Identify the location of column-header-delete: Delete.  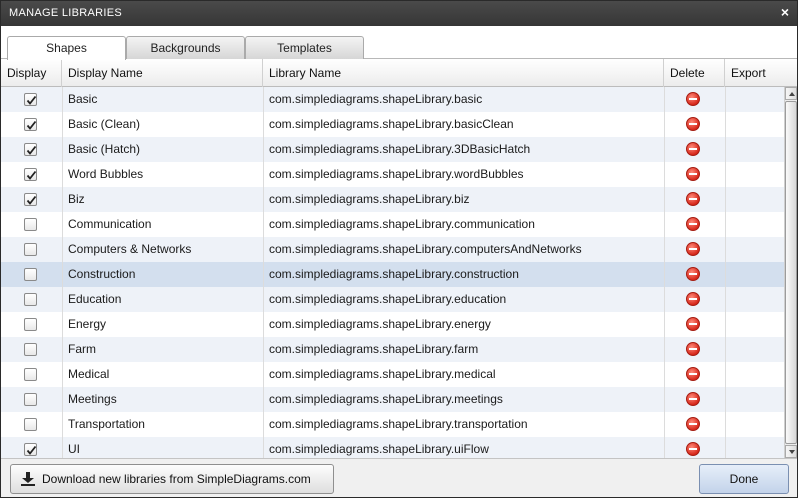
(694, 73).